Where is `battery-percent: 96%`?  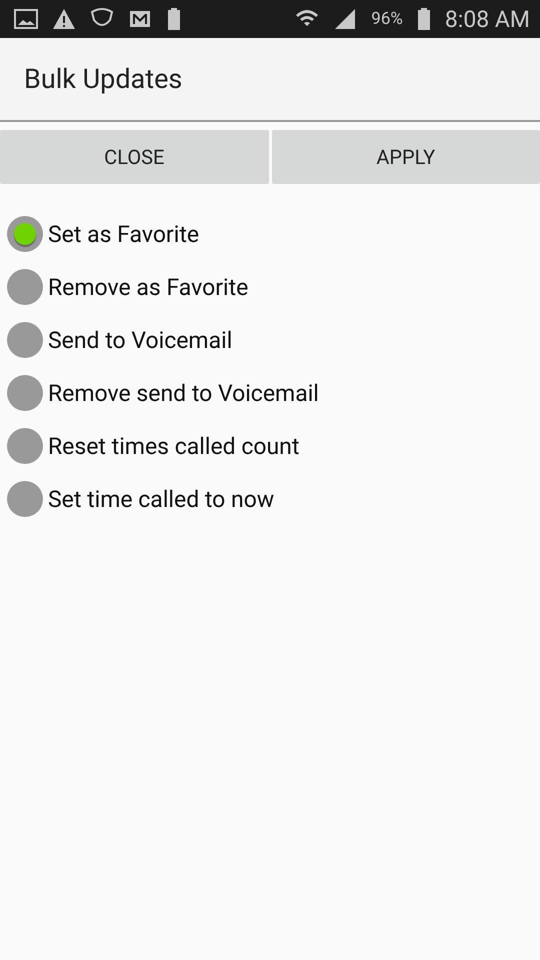 battery-percent: 96% is located at coordinates (387, 19).